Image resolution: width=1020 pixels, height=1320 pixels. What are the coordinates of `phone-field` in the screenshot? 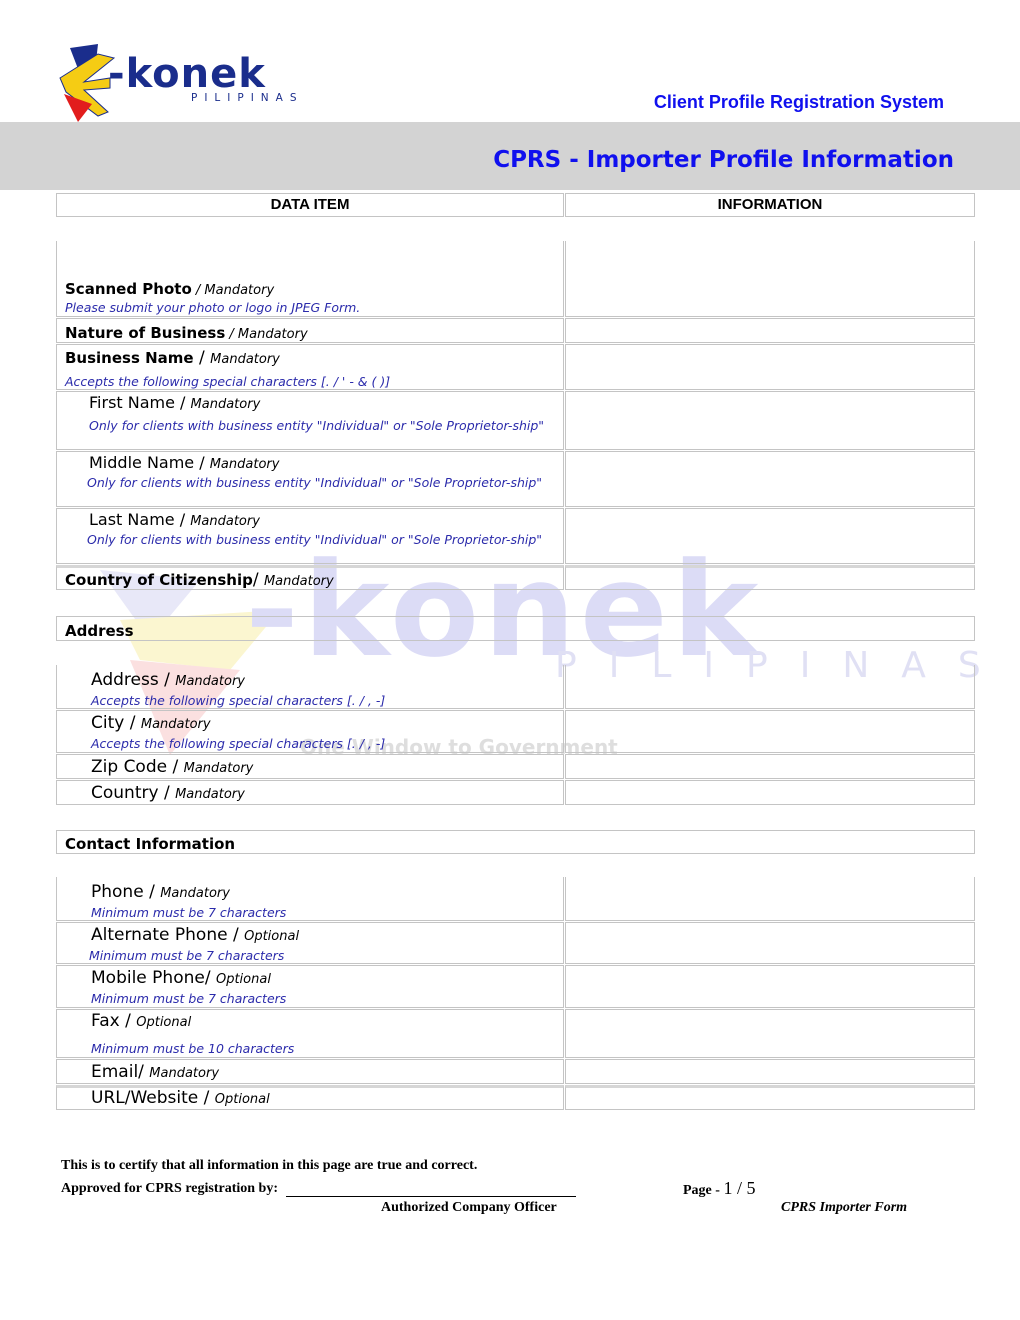 It's located at (770, 899).